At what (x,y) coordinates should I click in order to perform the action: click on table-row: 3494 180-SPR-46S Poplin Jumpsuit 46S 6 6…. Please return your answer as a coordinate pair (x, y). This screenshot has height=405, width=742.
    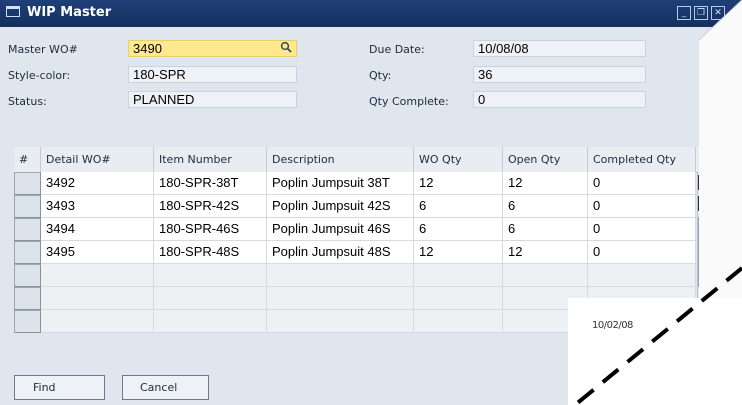
    Looking at the image, I should click on (363, 229).